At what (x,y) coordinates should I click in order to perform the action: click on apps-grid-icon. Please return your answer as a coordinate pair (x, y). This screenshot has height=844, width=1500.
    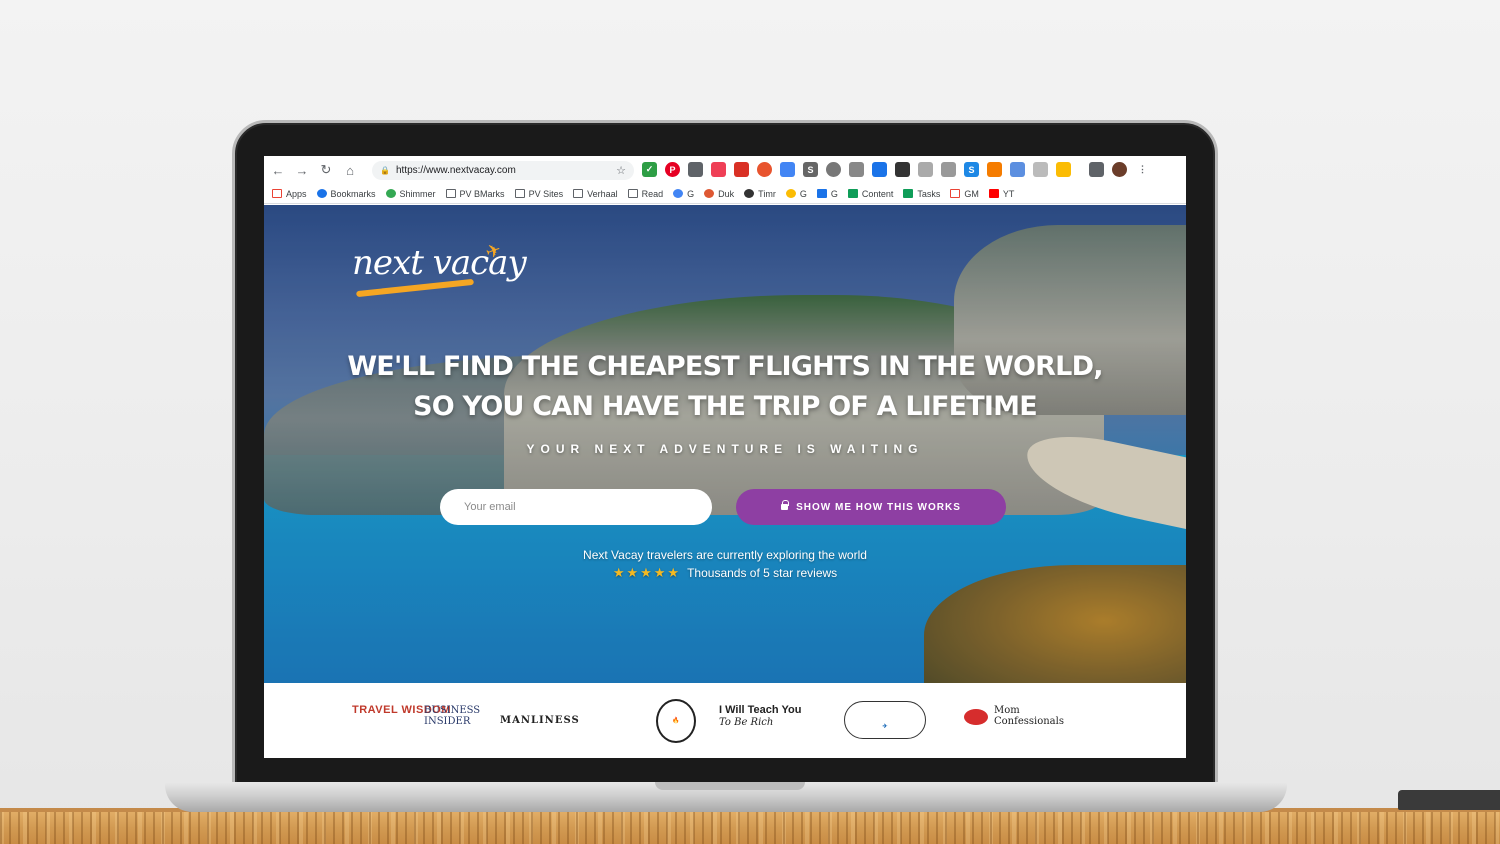
    Looking at the image, I should click on (277, 193).